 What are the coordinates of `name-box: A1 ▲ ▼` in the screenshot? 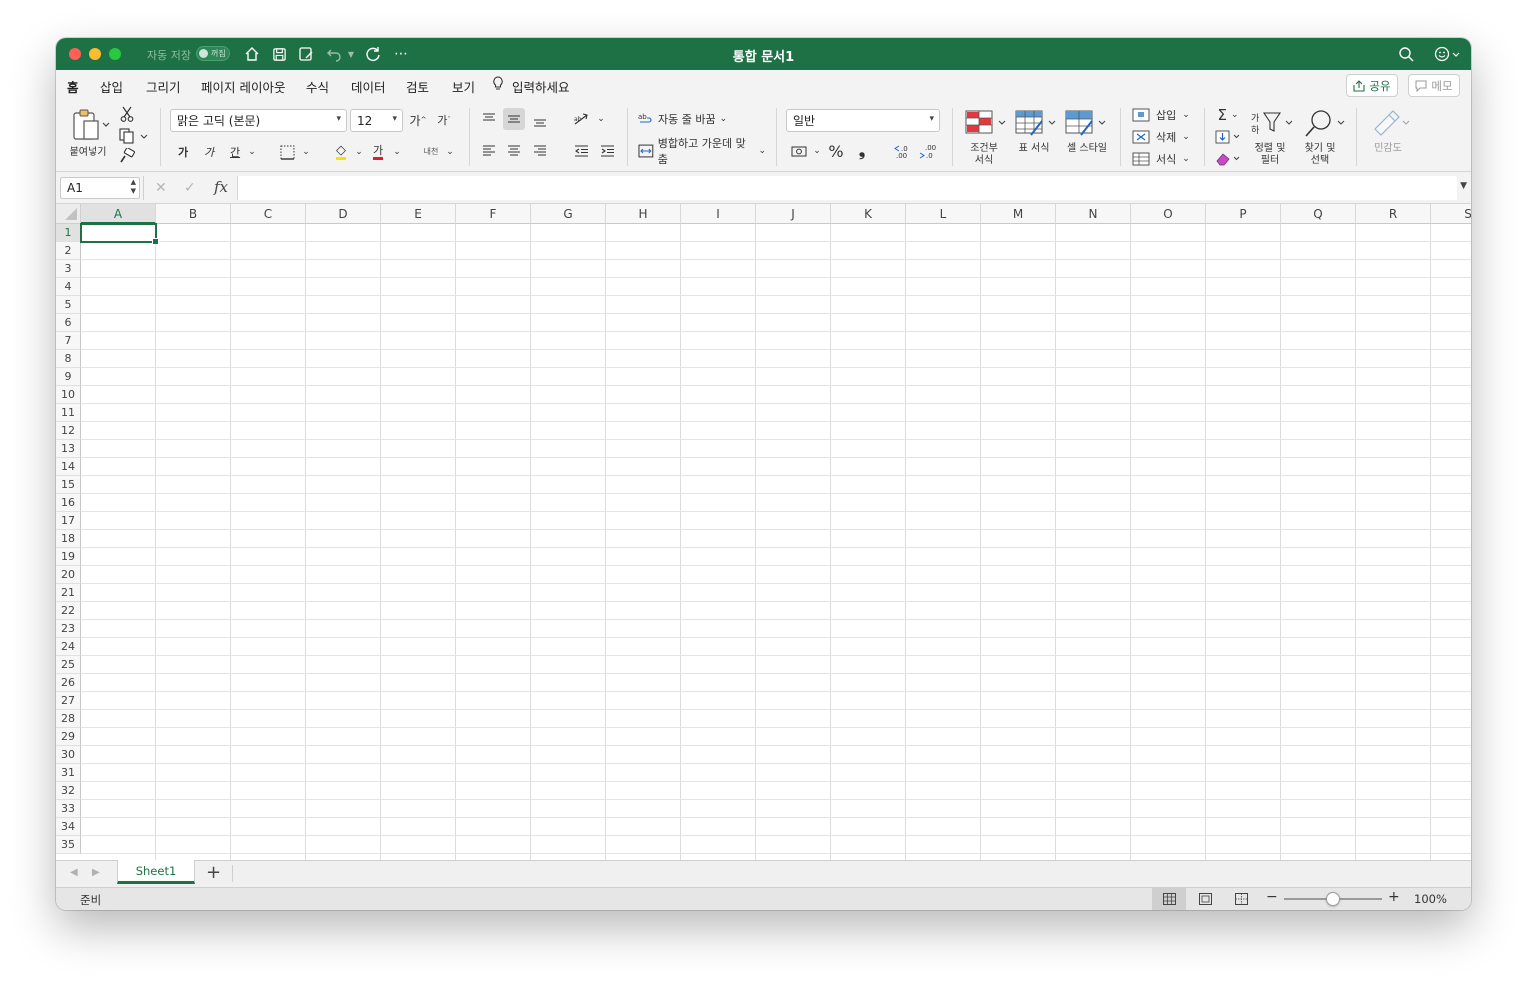 It's located at (100, 188).